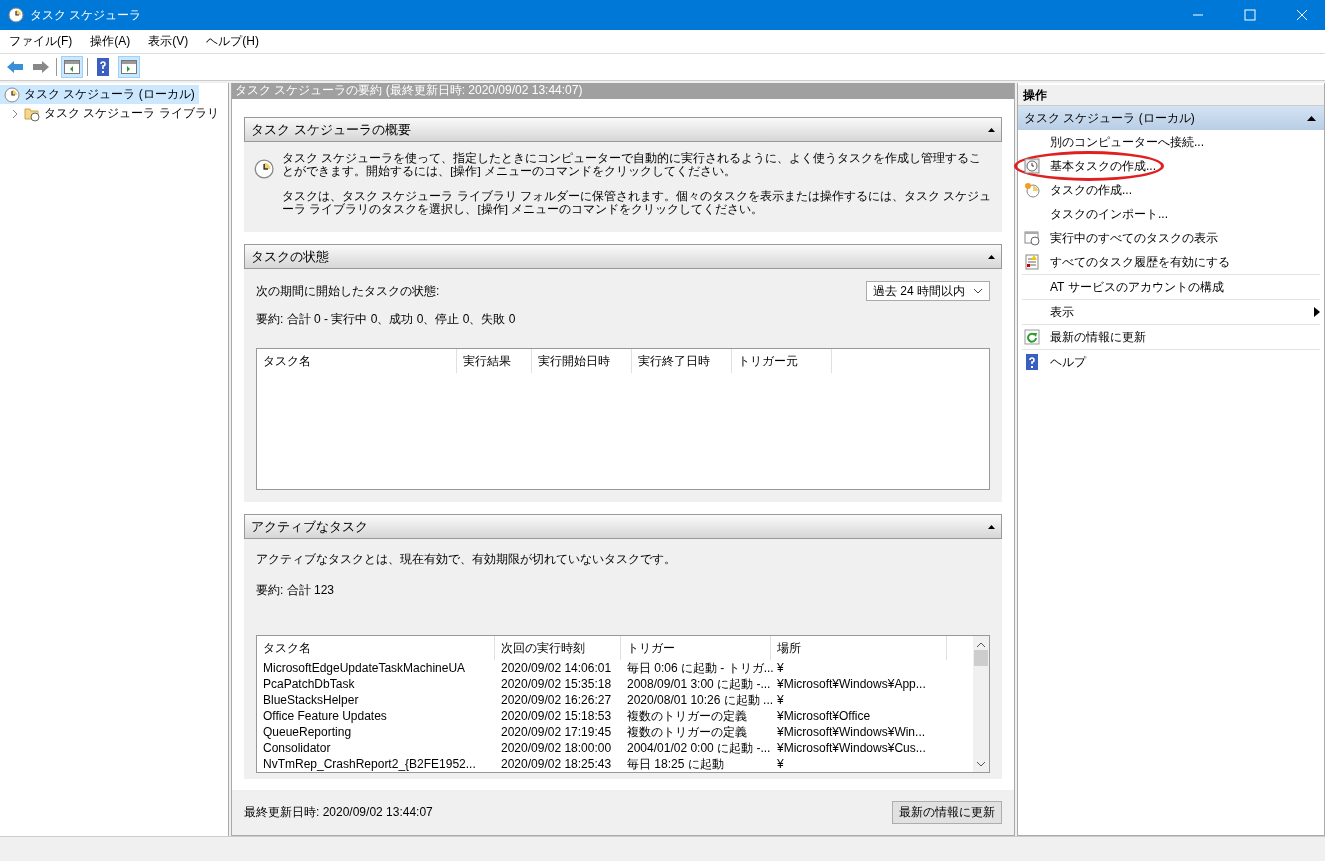  I want to click on table-cell-text: Office Feature Updates, so click(325, 716).